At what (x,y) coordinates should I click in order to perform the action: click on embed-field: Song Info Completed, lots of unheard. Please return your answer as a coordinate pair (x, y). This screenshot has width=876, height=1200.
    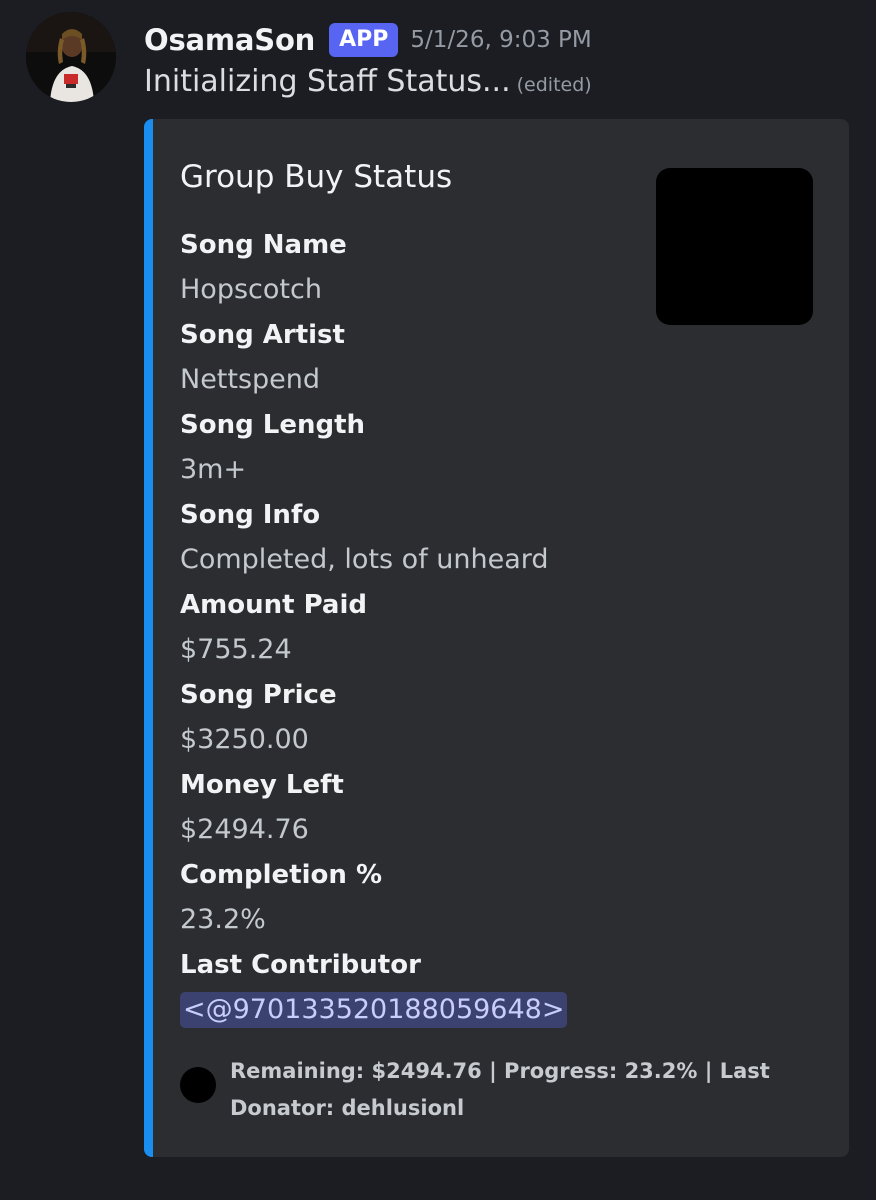
    Looking at the image, I should click on (490, 538).